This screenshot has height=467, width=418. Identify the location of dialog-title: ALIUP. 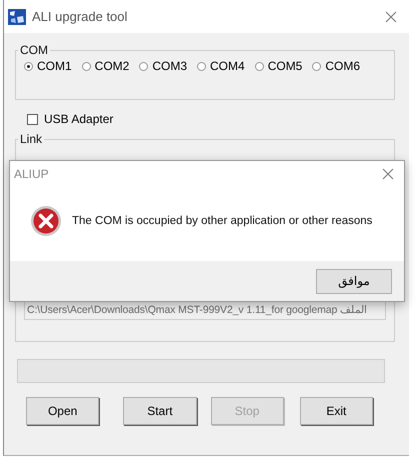
(32, 174).